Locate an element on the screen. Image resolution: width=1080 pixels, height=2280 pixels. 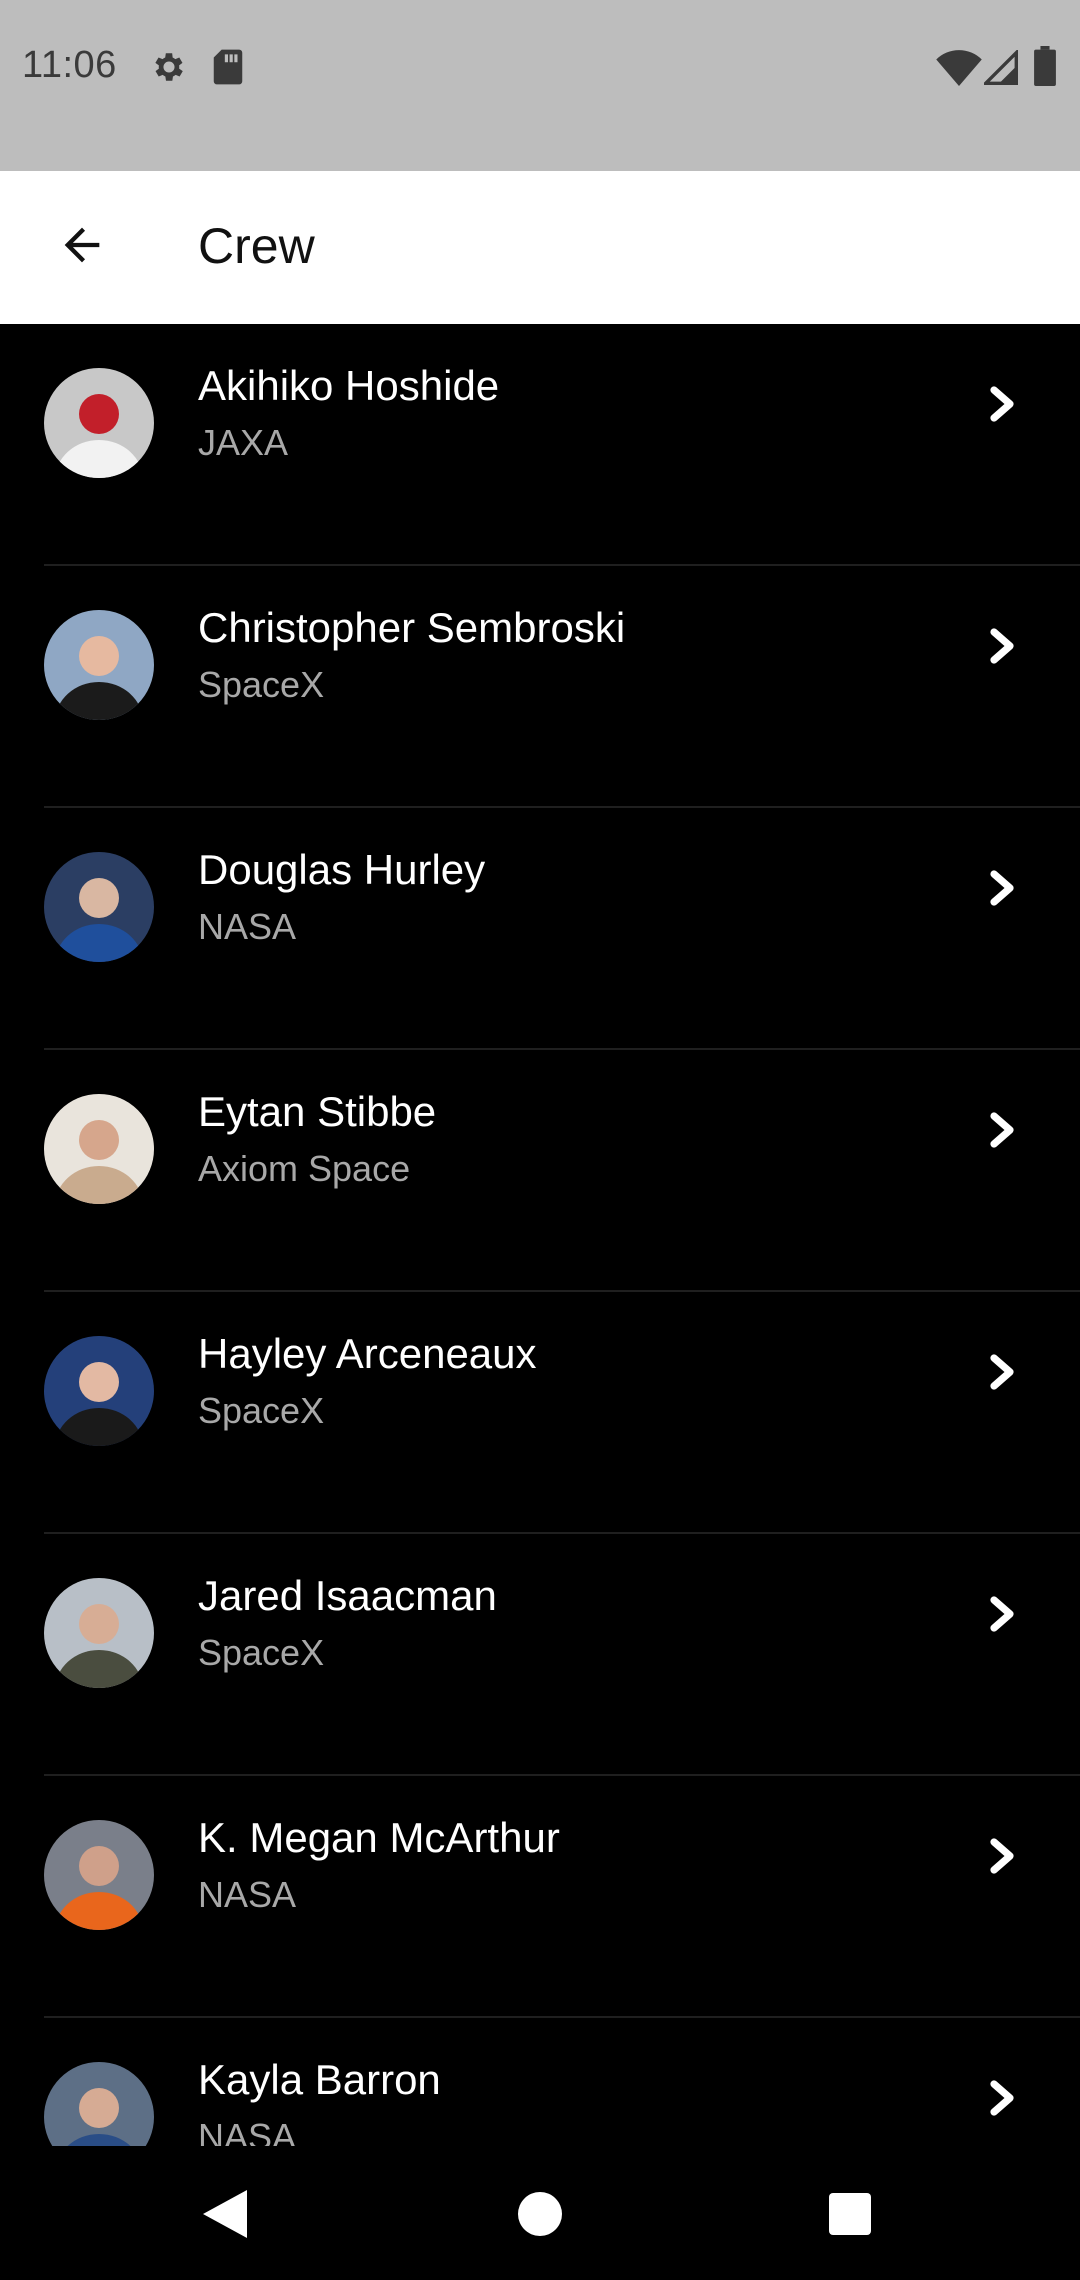
recents-square-icon is located at coordinates (850, 2216).